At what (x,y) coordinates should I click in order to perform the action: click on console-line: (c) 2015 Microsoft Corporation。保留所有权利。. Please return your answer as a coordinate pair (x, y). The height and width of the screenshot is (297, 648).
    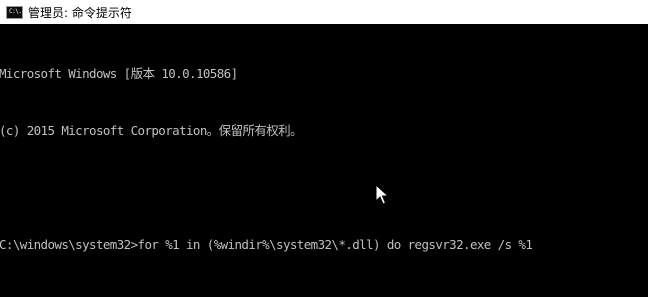
    Looking at the image, I should click on (151, 130).